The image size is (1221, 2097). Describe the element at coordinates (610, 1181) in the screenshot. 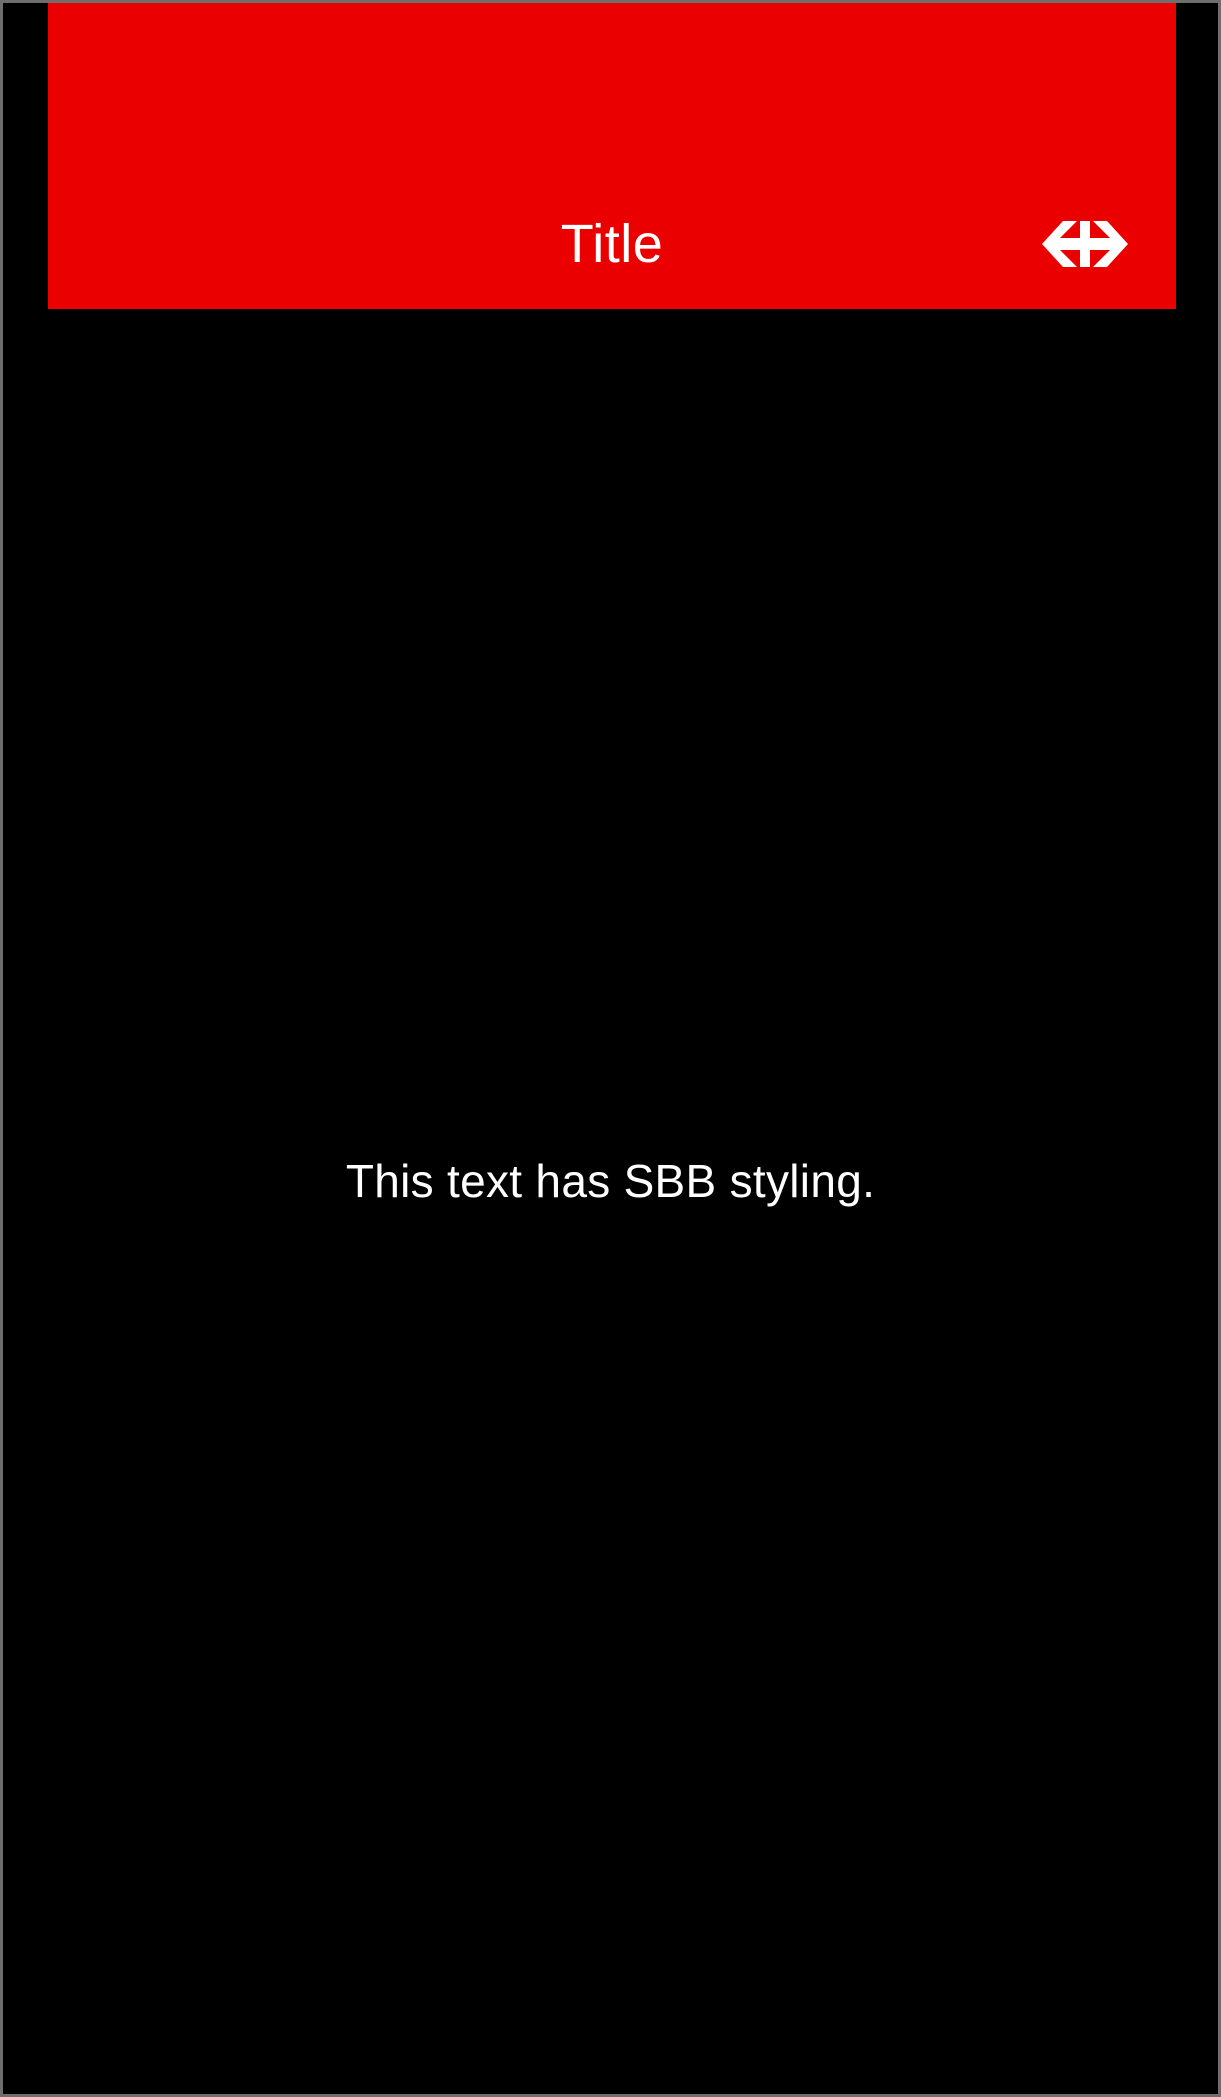

I see `body-text: This text has SBB styling.` at that location.